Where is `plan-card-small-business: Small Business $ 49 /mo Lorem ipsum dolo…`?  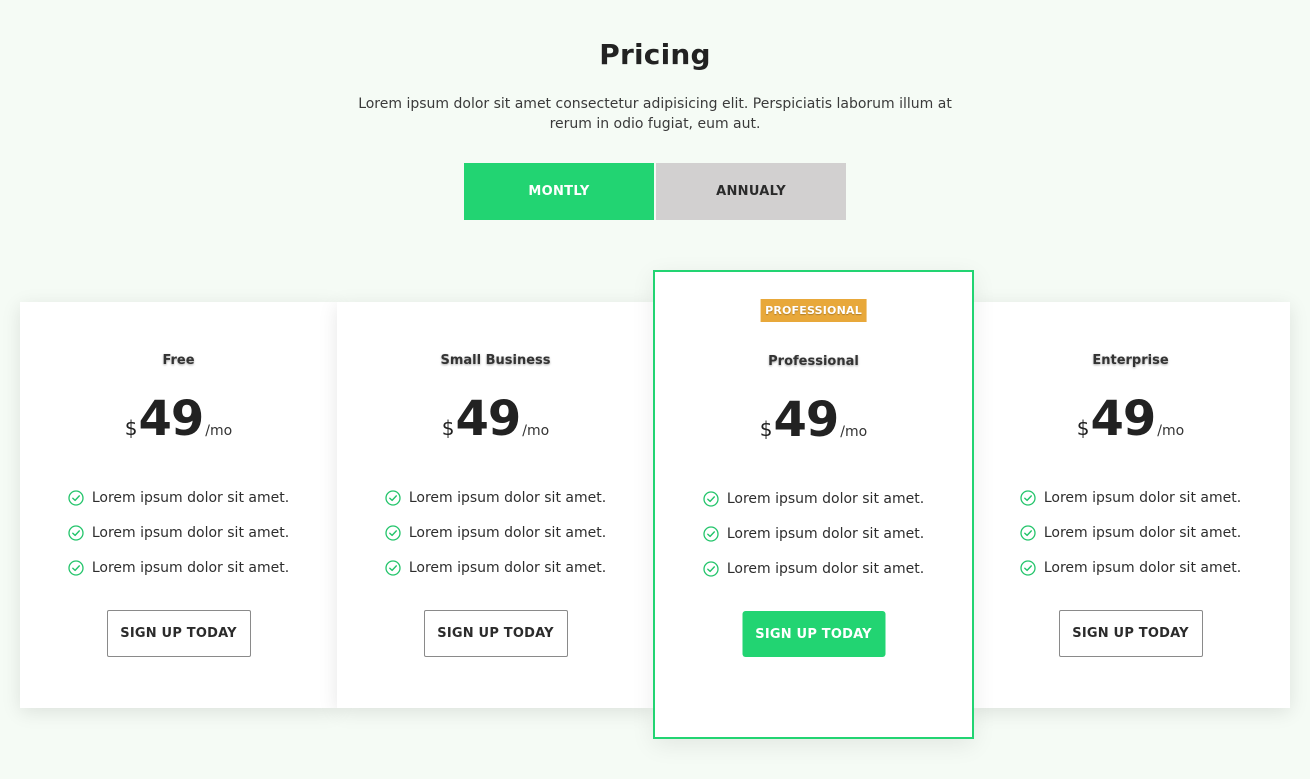
plan-card-small-business: Small Business $ 49 /mo Lorem ipsum dolo… is located at coordinates (495, 505).